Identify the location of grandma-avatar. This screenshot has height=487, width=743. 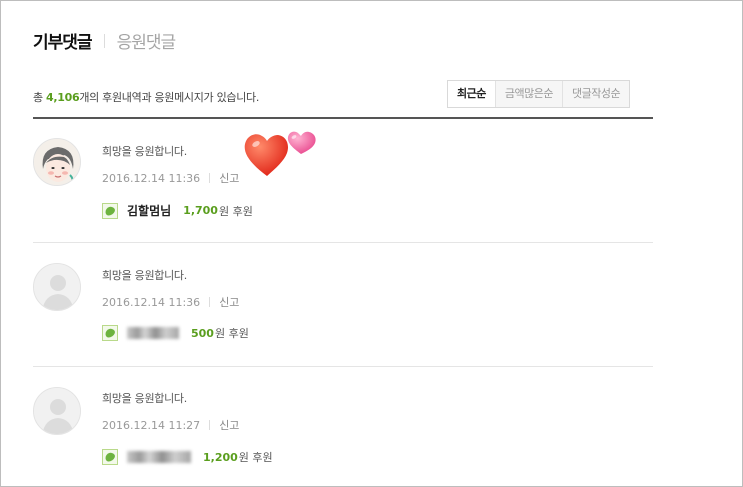
(57, 162).